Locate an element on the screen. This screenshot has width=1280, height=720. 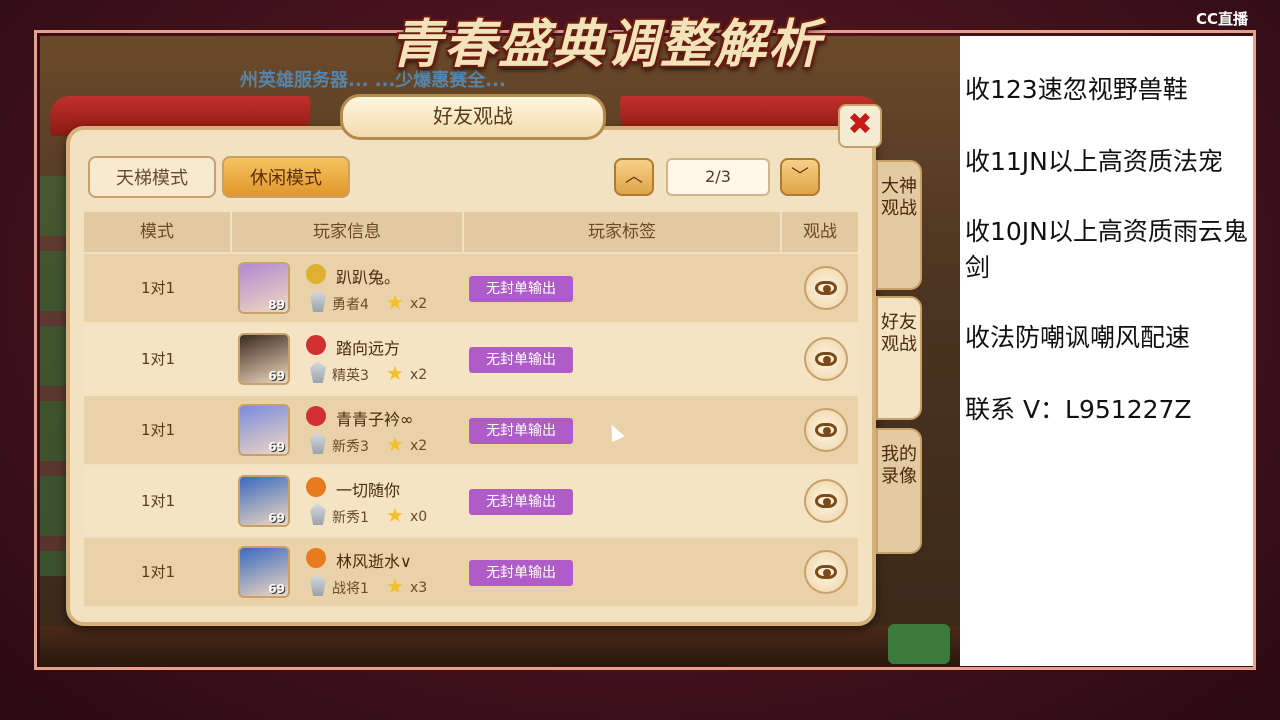
table-header: 模式 玩家信息 玩家标签 观战 is located at coordinates (471, 232).